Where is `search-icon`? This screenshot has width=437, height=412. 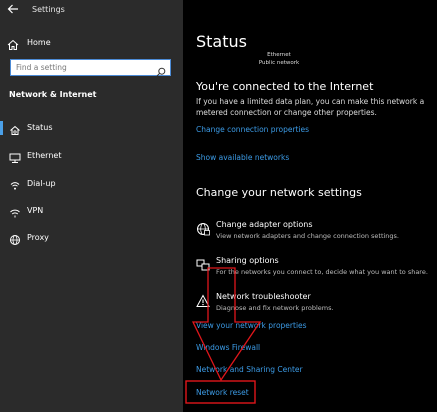
search-icon is located at coordinates (161, 71).